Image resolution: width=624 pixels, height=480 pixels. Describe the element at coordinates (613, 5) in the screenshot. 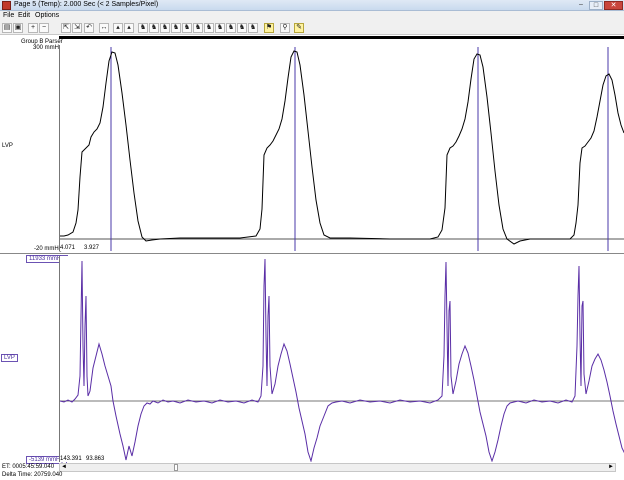

I see `close-button: ✕` at that location.